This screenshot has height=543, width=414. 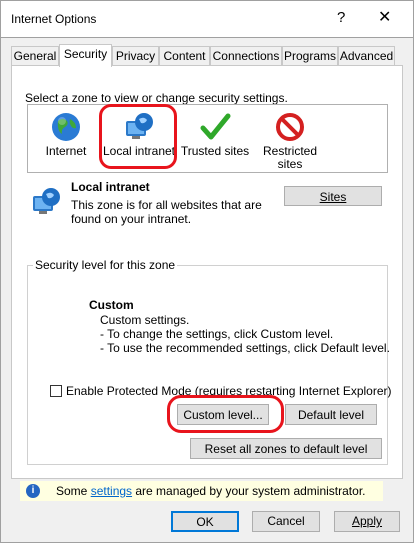 I want to click on info-icon: i, so click(x=33, y=491).